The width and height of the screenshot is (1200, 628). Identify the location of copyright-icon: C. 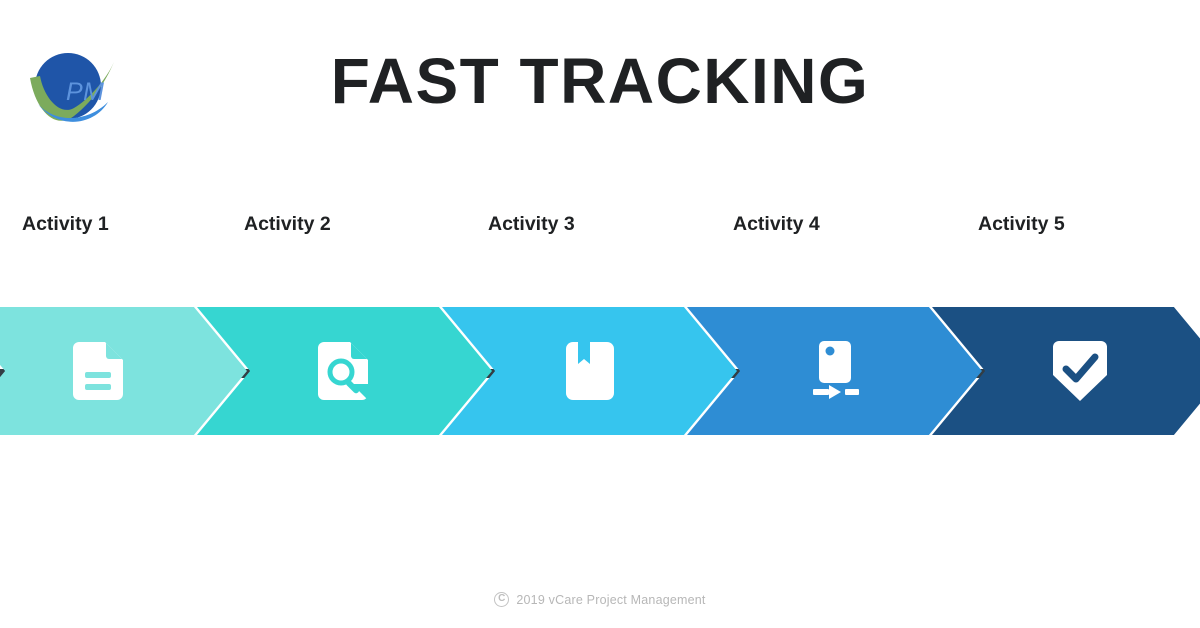
(502, 599).